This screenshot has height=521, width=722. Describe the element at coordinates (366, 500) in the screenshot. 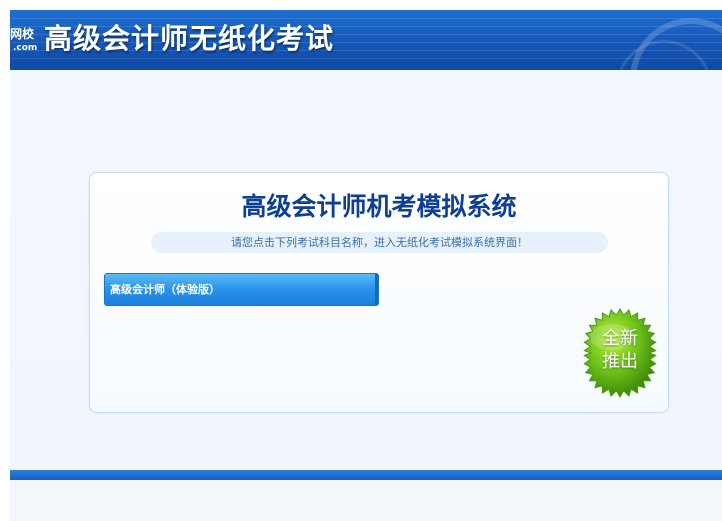

I see `footer` at that location.